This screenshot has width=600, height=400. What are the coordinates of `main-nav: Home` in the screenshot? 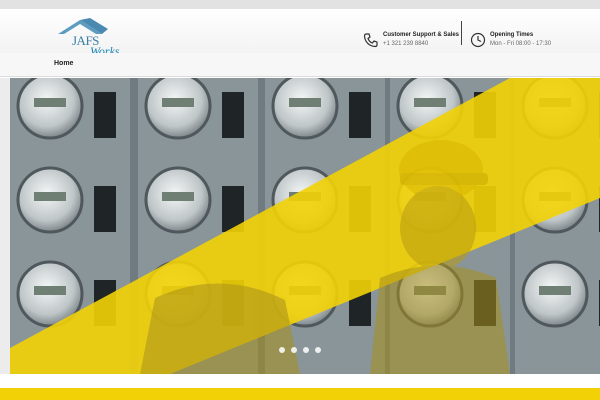 It's located at (300, 65).